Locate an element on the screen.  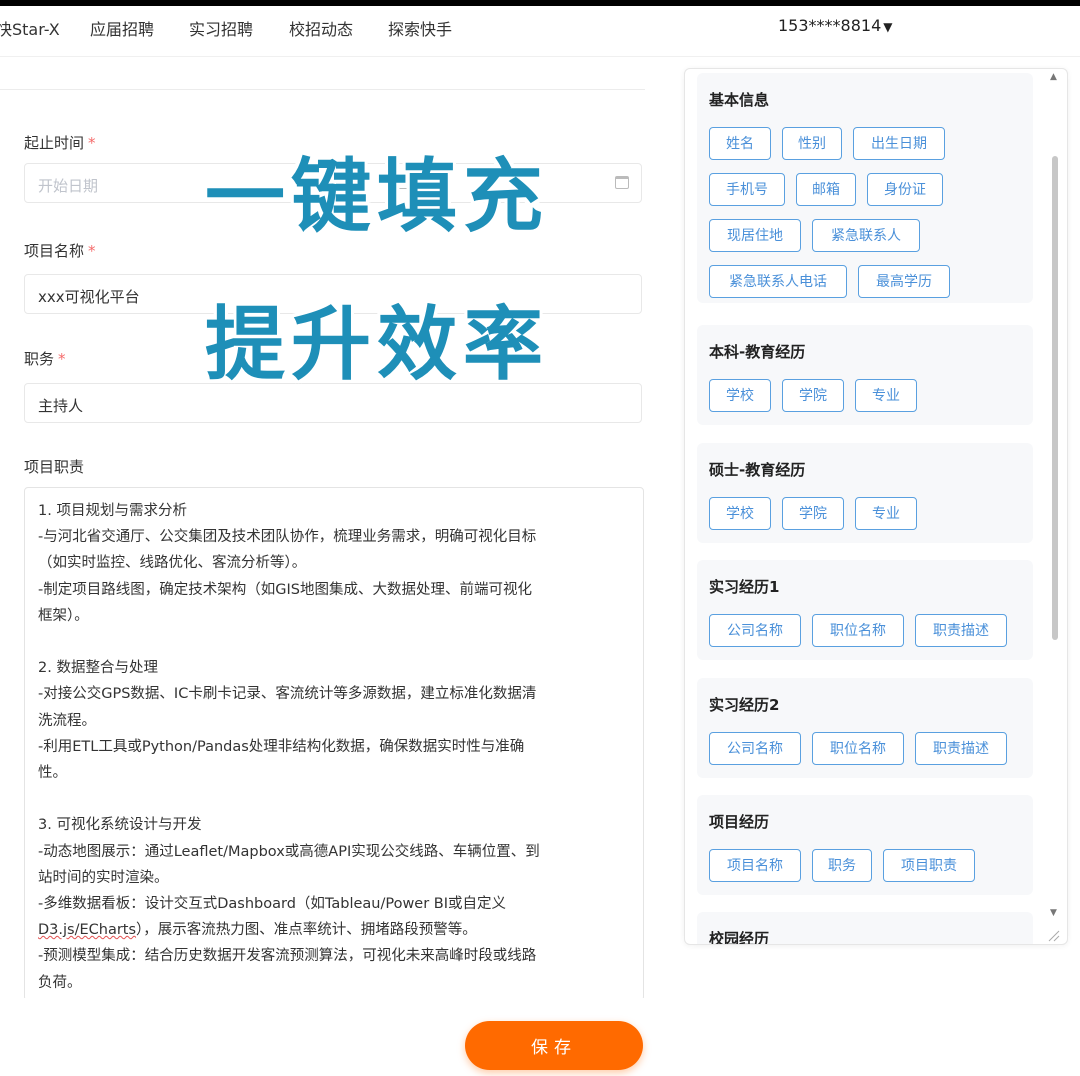
scroll-up-icon: ▲ is located at coordinates (1053, 77).